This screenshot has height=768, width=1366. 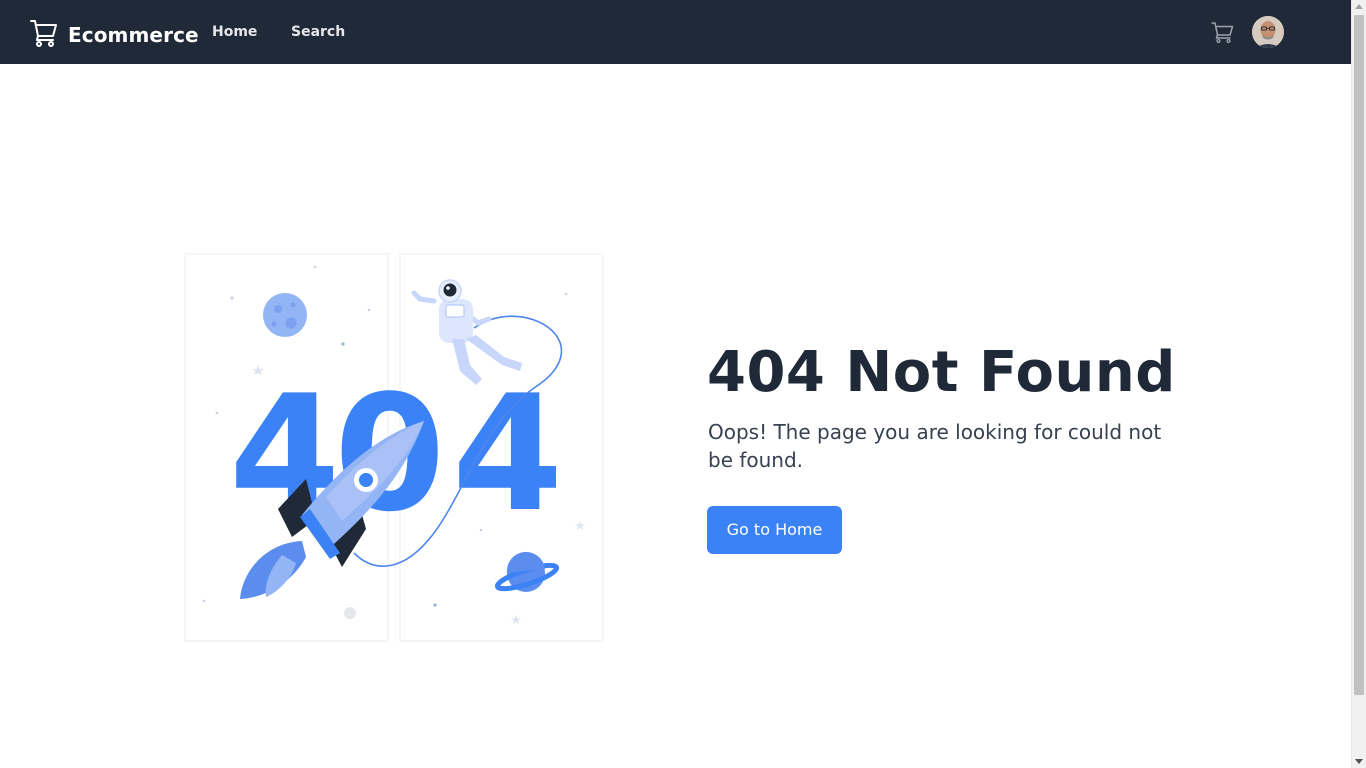 What do you see at coordinates (1359, 355) in the screenshot?
I see `scrollbar-thumb` at bounding box center [1359, 355].